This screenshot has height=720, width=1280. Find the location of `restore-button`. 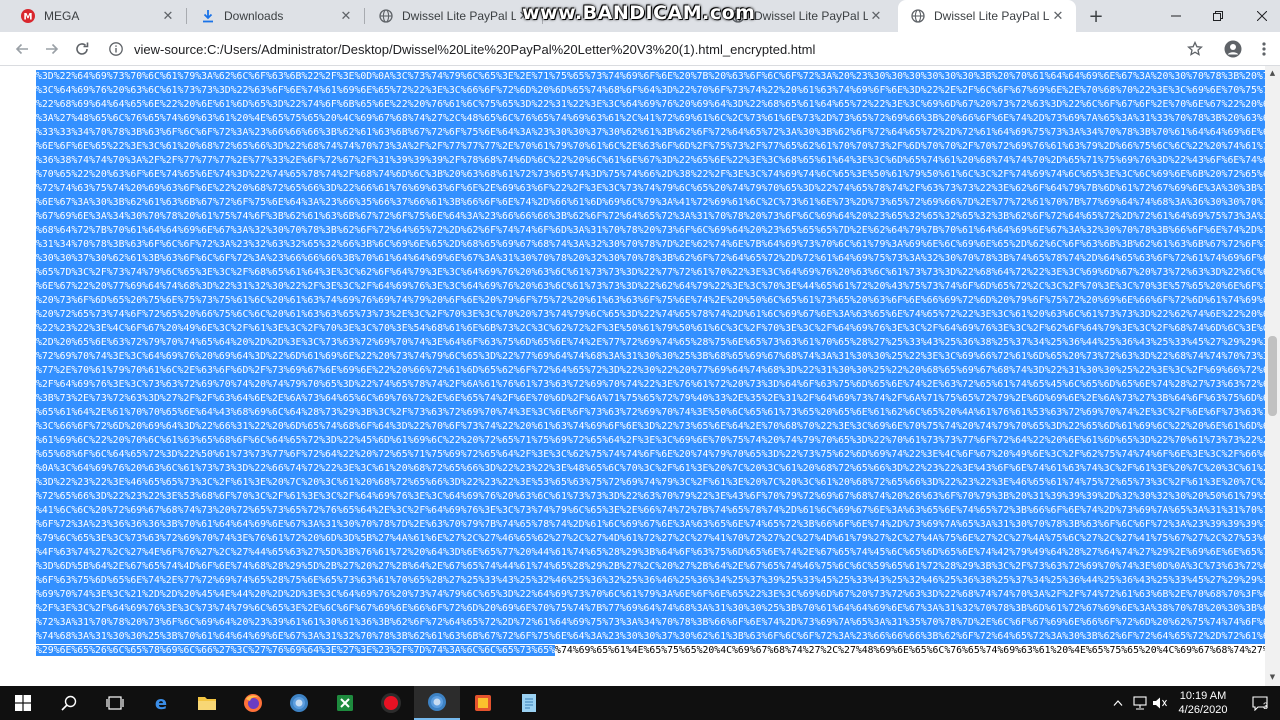

restore-button is located at coordinates (1218, 16).